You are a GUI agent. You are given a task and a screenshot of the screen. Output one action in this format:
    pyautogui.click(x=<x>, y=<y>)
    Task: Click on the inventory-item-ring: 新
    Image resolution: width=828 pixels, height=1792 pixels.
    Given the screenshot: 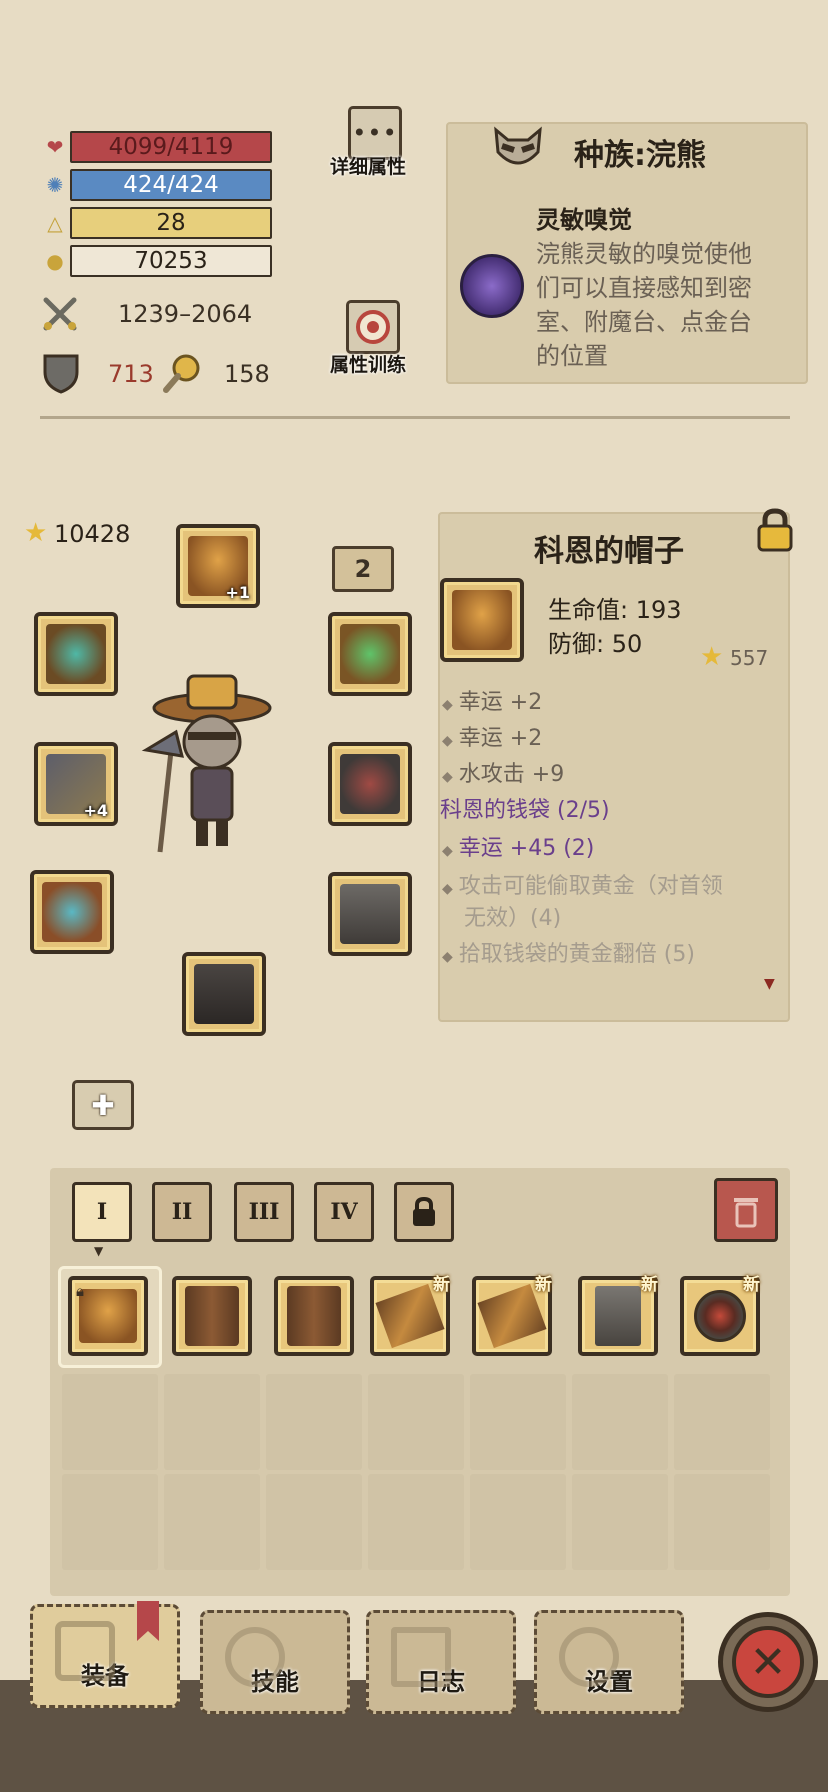 What is the action you would take?
    pyautogui.click(x=720, y=1315)
    